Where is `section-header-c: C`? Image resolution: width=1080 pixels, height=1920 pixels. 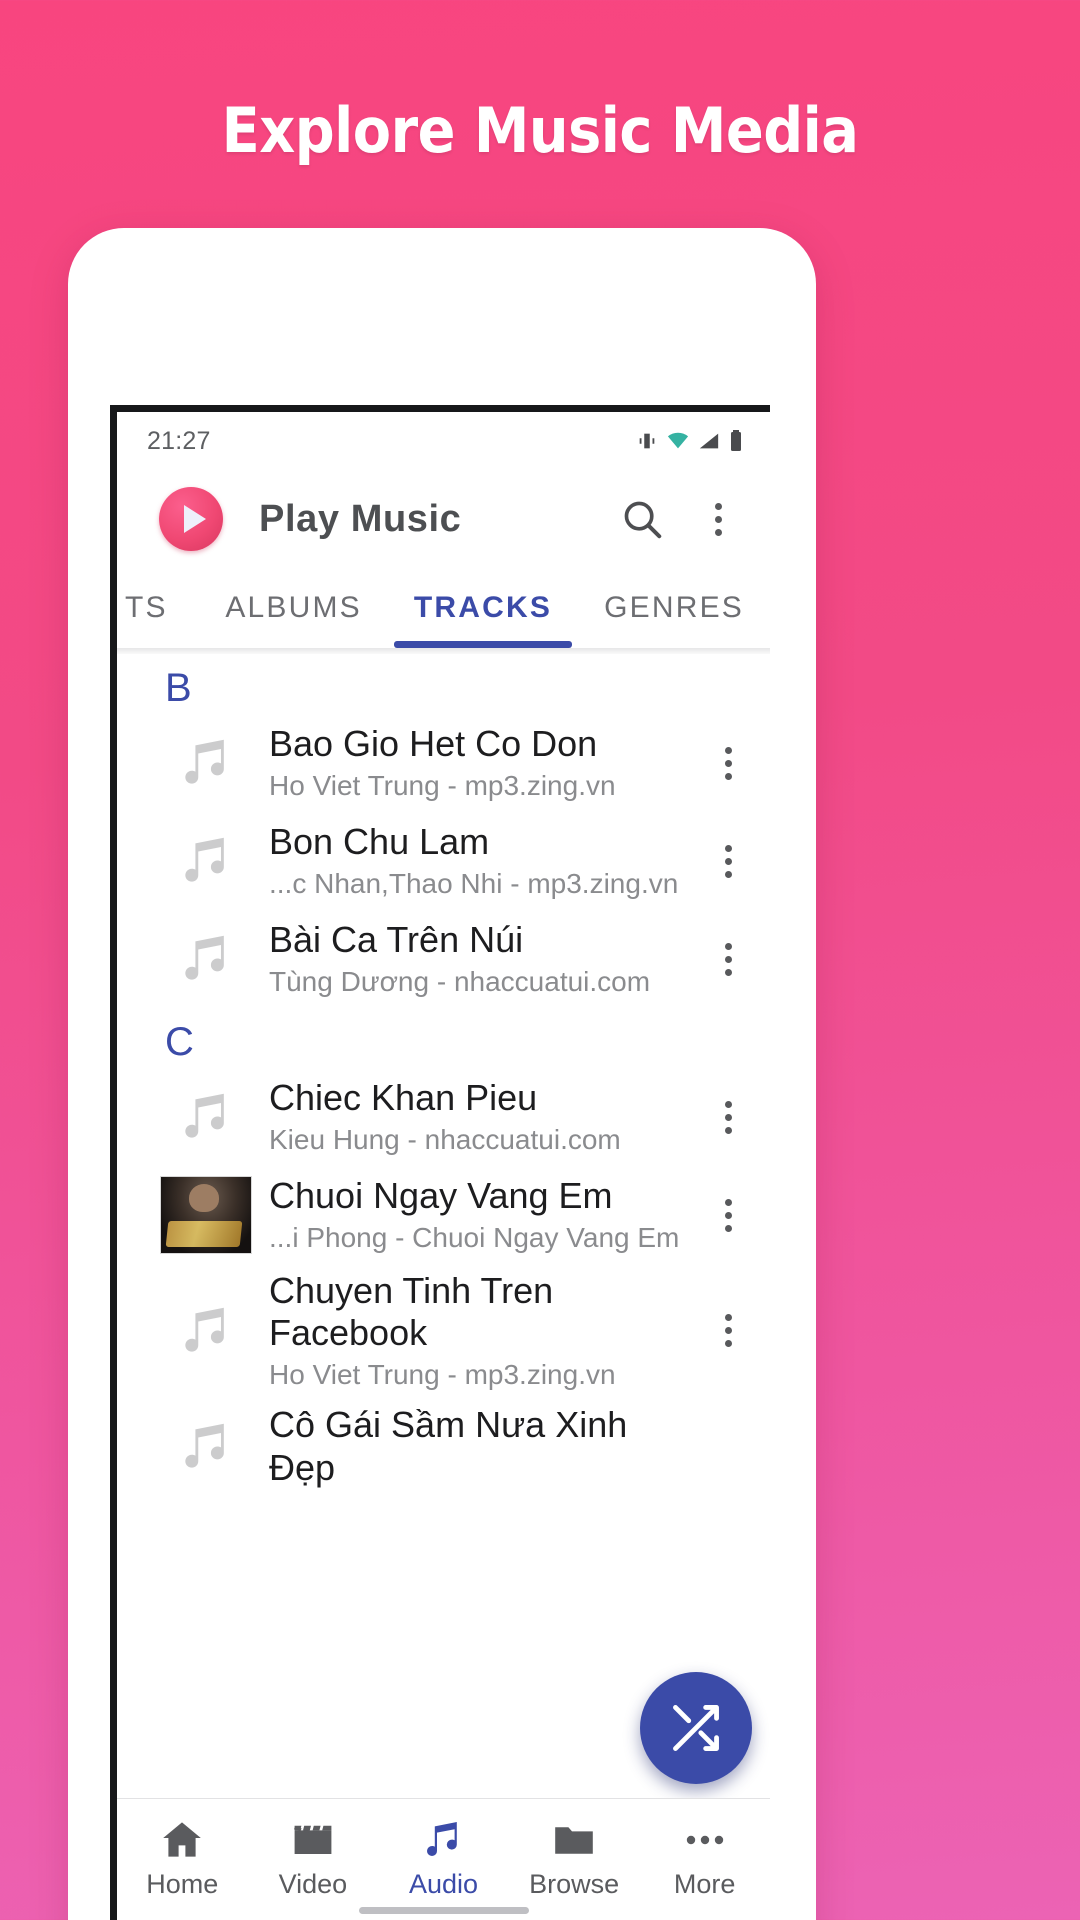 section-header-c: C is located at coordinates (179, 1042).